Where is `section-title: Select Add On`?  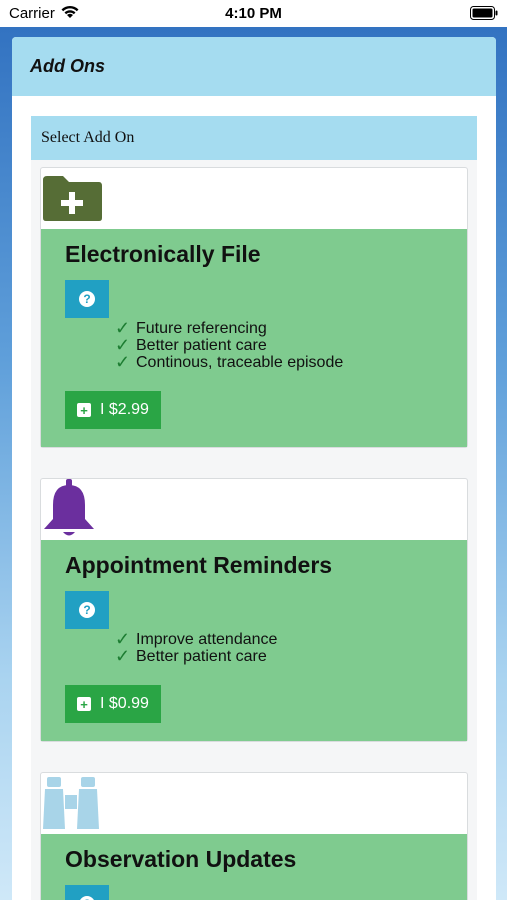 section-title: Select Add On is located at coordinates (254, 138).